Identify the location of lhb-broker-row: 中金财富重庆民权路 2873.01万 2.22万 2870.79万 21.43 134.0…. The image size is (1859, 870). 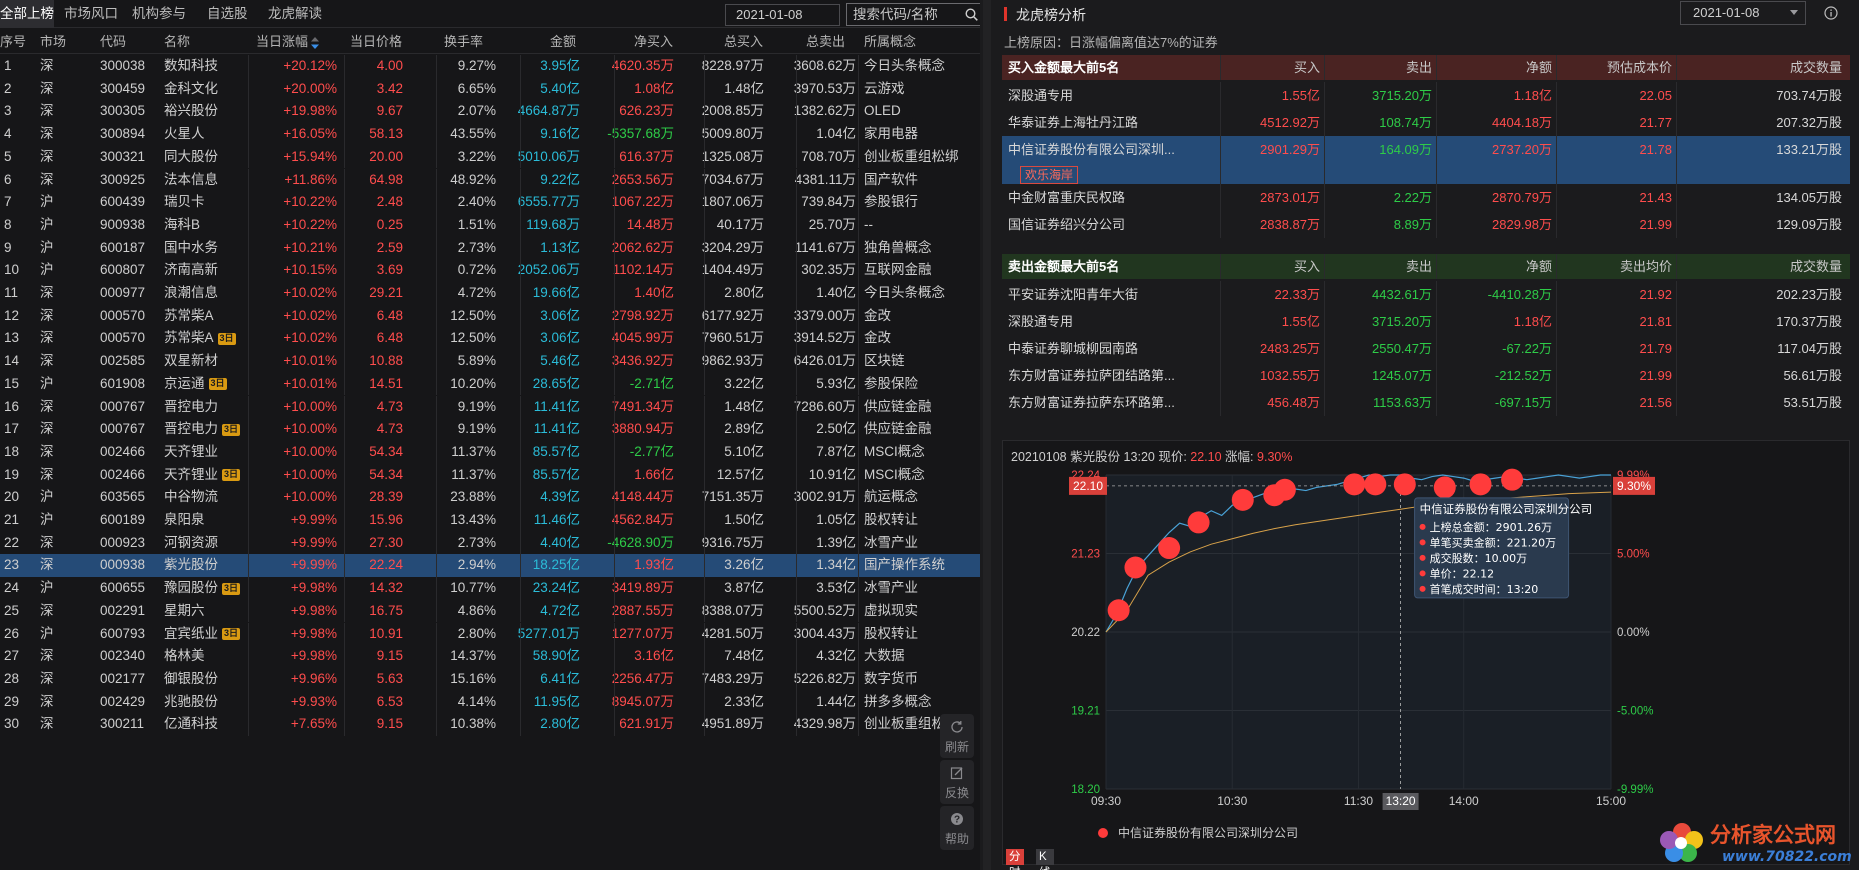
(1426, 197).